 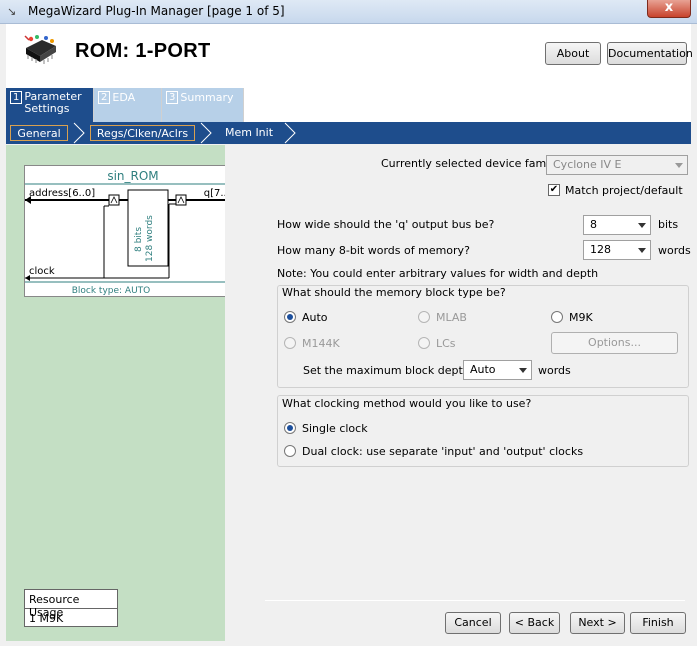 What do you see at coordinates (573, 53) in the screenshot?
I see `about-button: About` at bounding box center [573, 53].